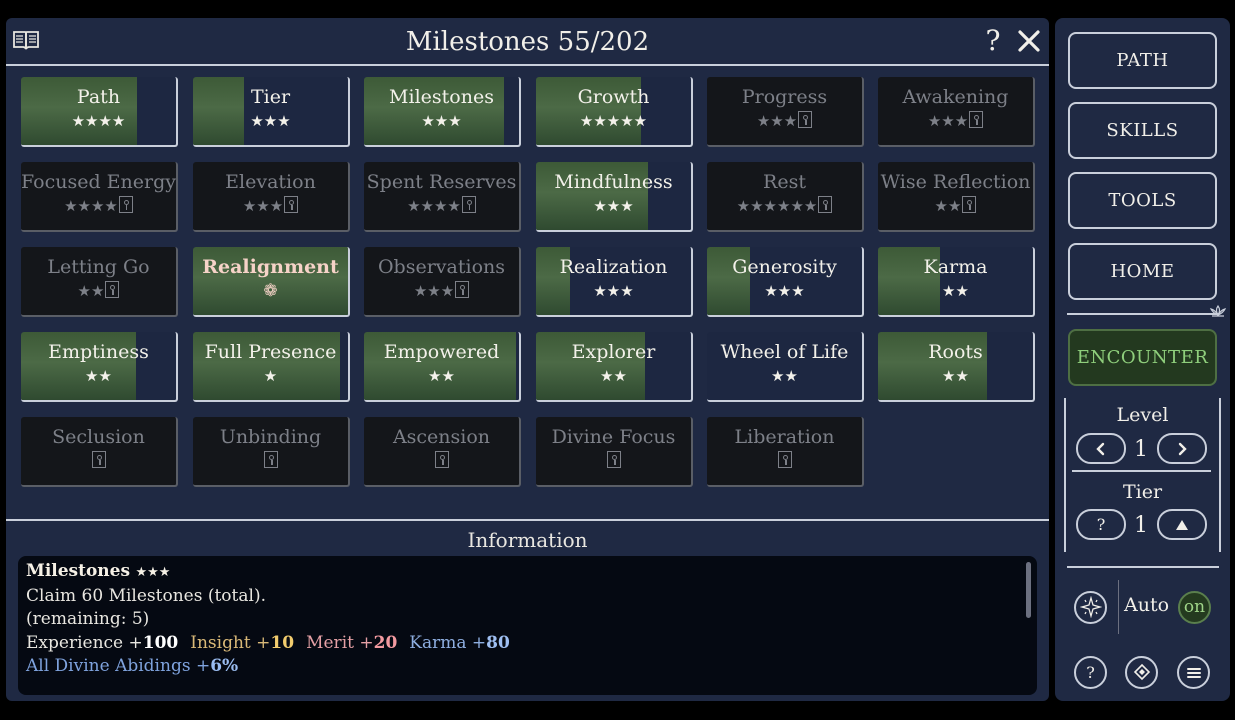 The height and width of the screenshot is (720, 1235). I want to click on lotus-icon, so click(1218, 310).